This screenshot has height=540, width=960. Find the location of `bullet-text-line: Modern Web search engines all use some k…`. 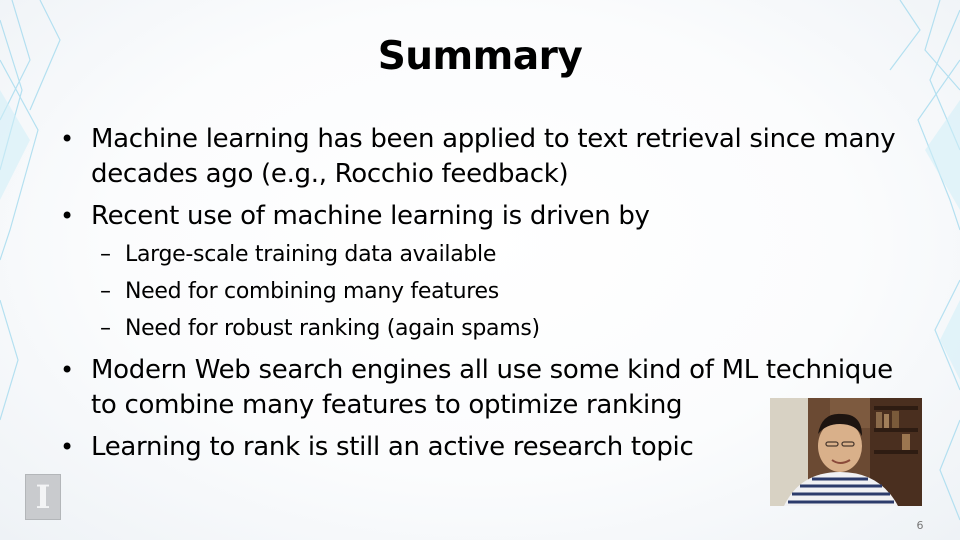

bullet-text-line: Modern Web search engines all use some k… is located at coordinates (492, 370).